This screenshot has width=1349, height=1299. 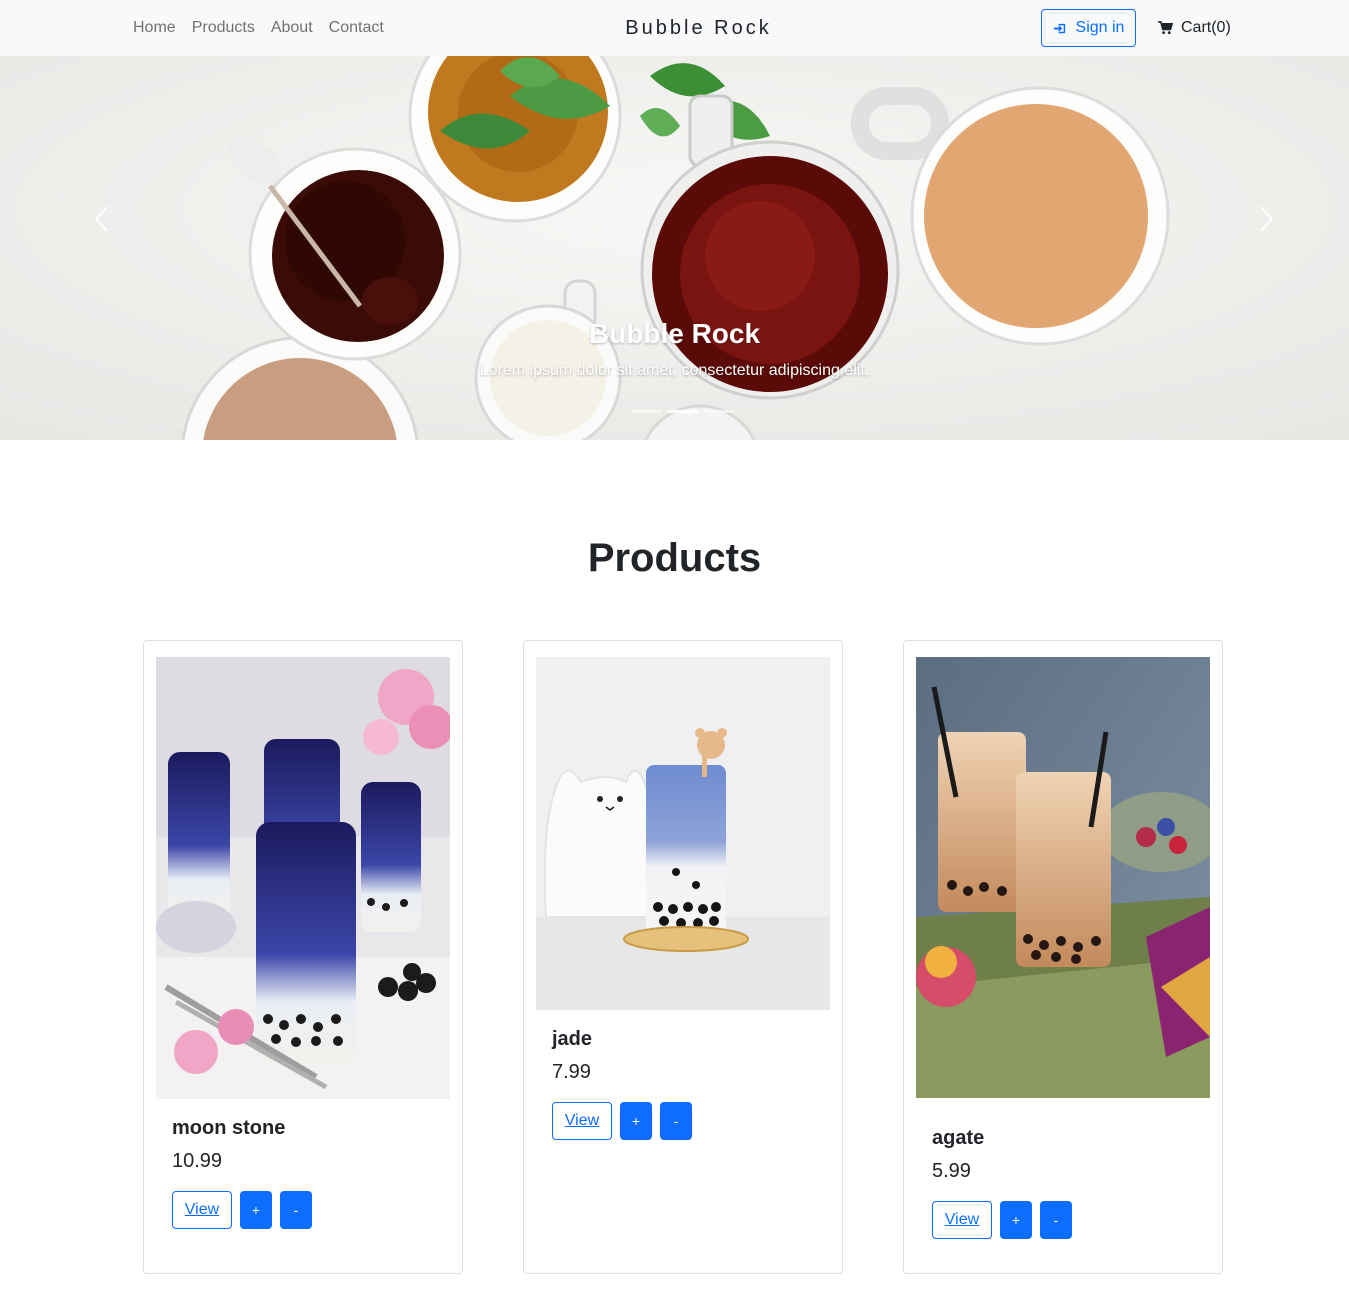 What do you see at coordinates (958, 1138) in the screenshot?
I see `product-name: agate` at bounding box center [958, 1138].